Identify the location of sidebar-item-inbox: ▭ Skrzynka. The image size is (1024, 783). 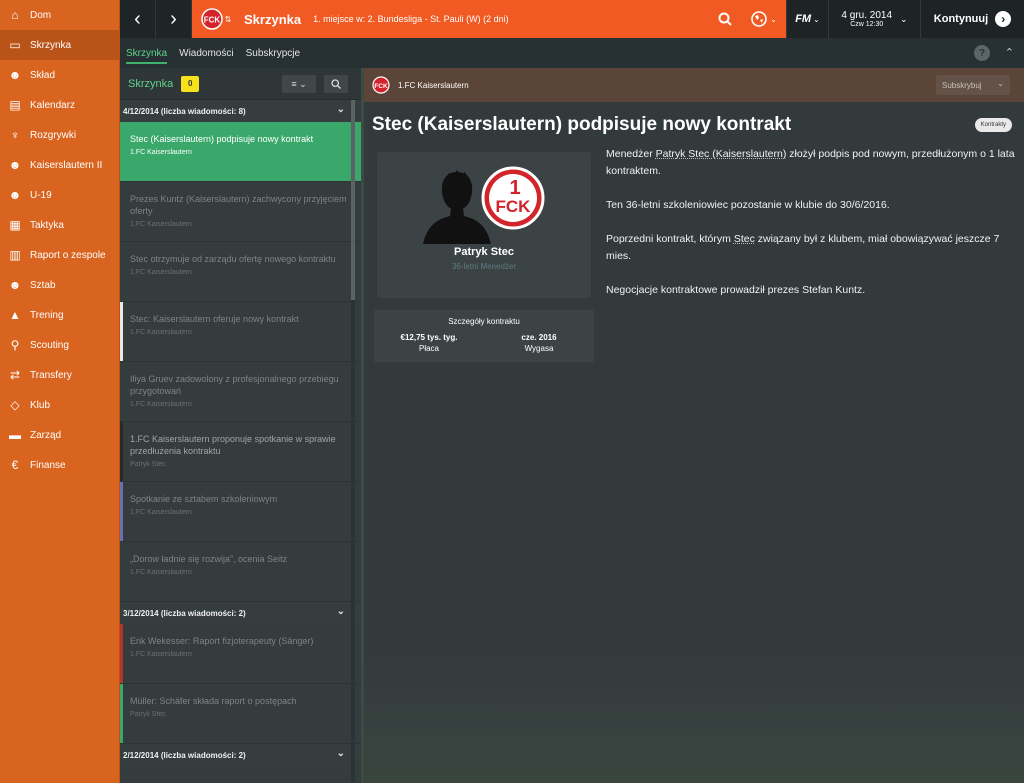
(59, 45).